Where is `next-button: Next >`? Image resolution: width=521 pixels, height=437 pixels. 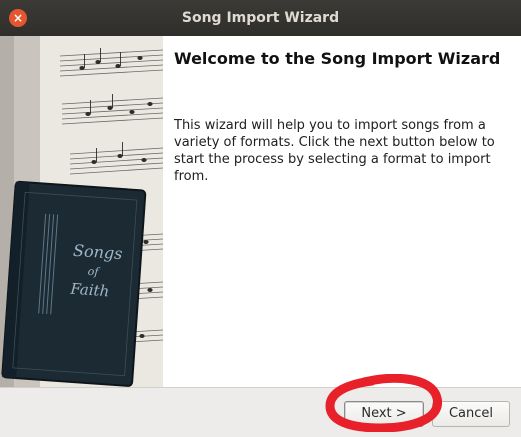 next-button: Next > is located at coordinates (384, 414).